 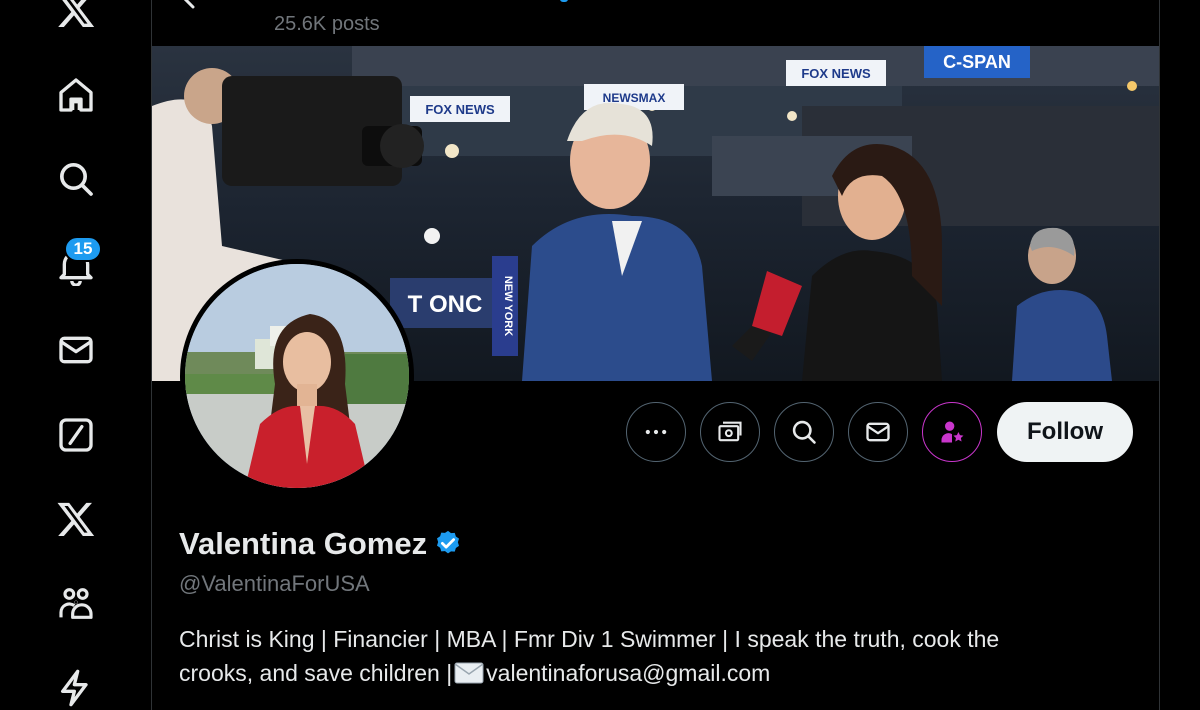 I want to click on more-dots-icon, so click(x=656, y=432).